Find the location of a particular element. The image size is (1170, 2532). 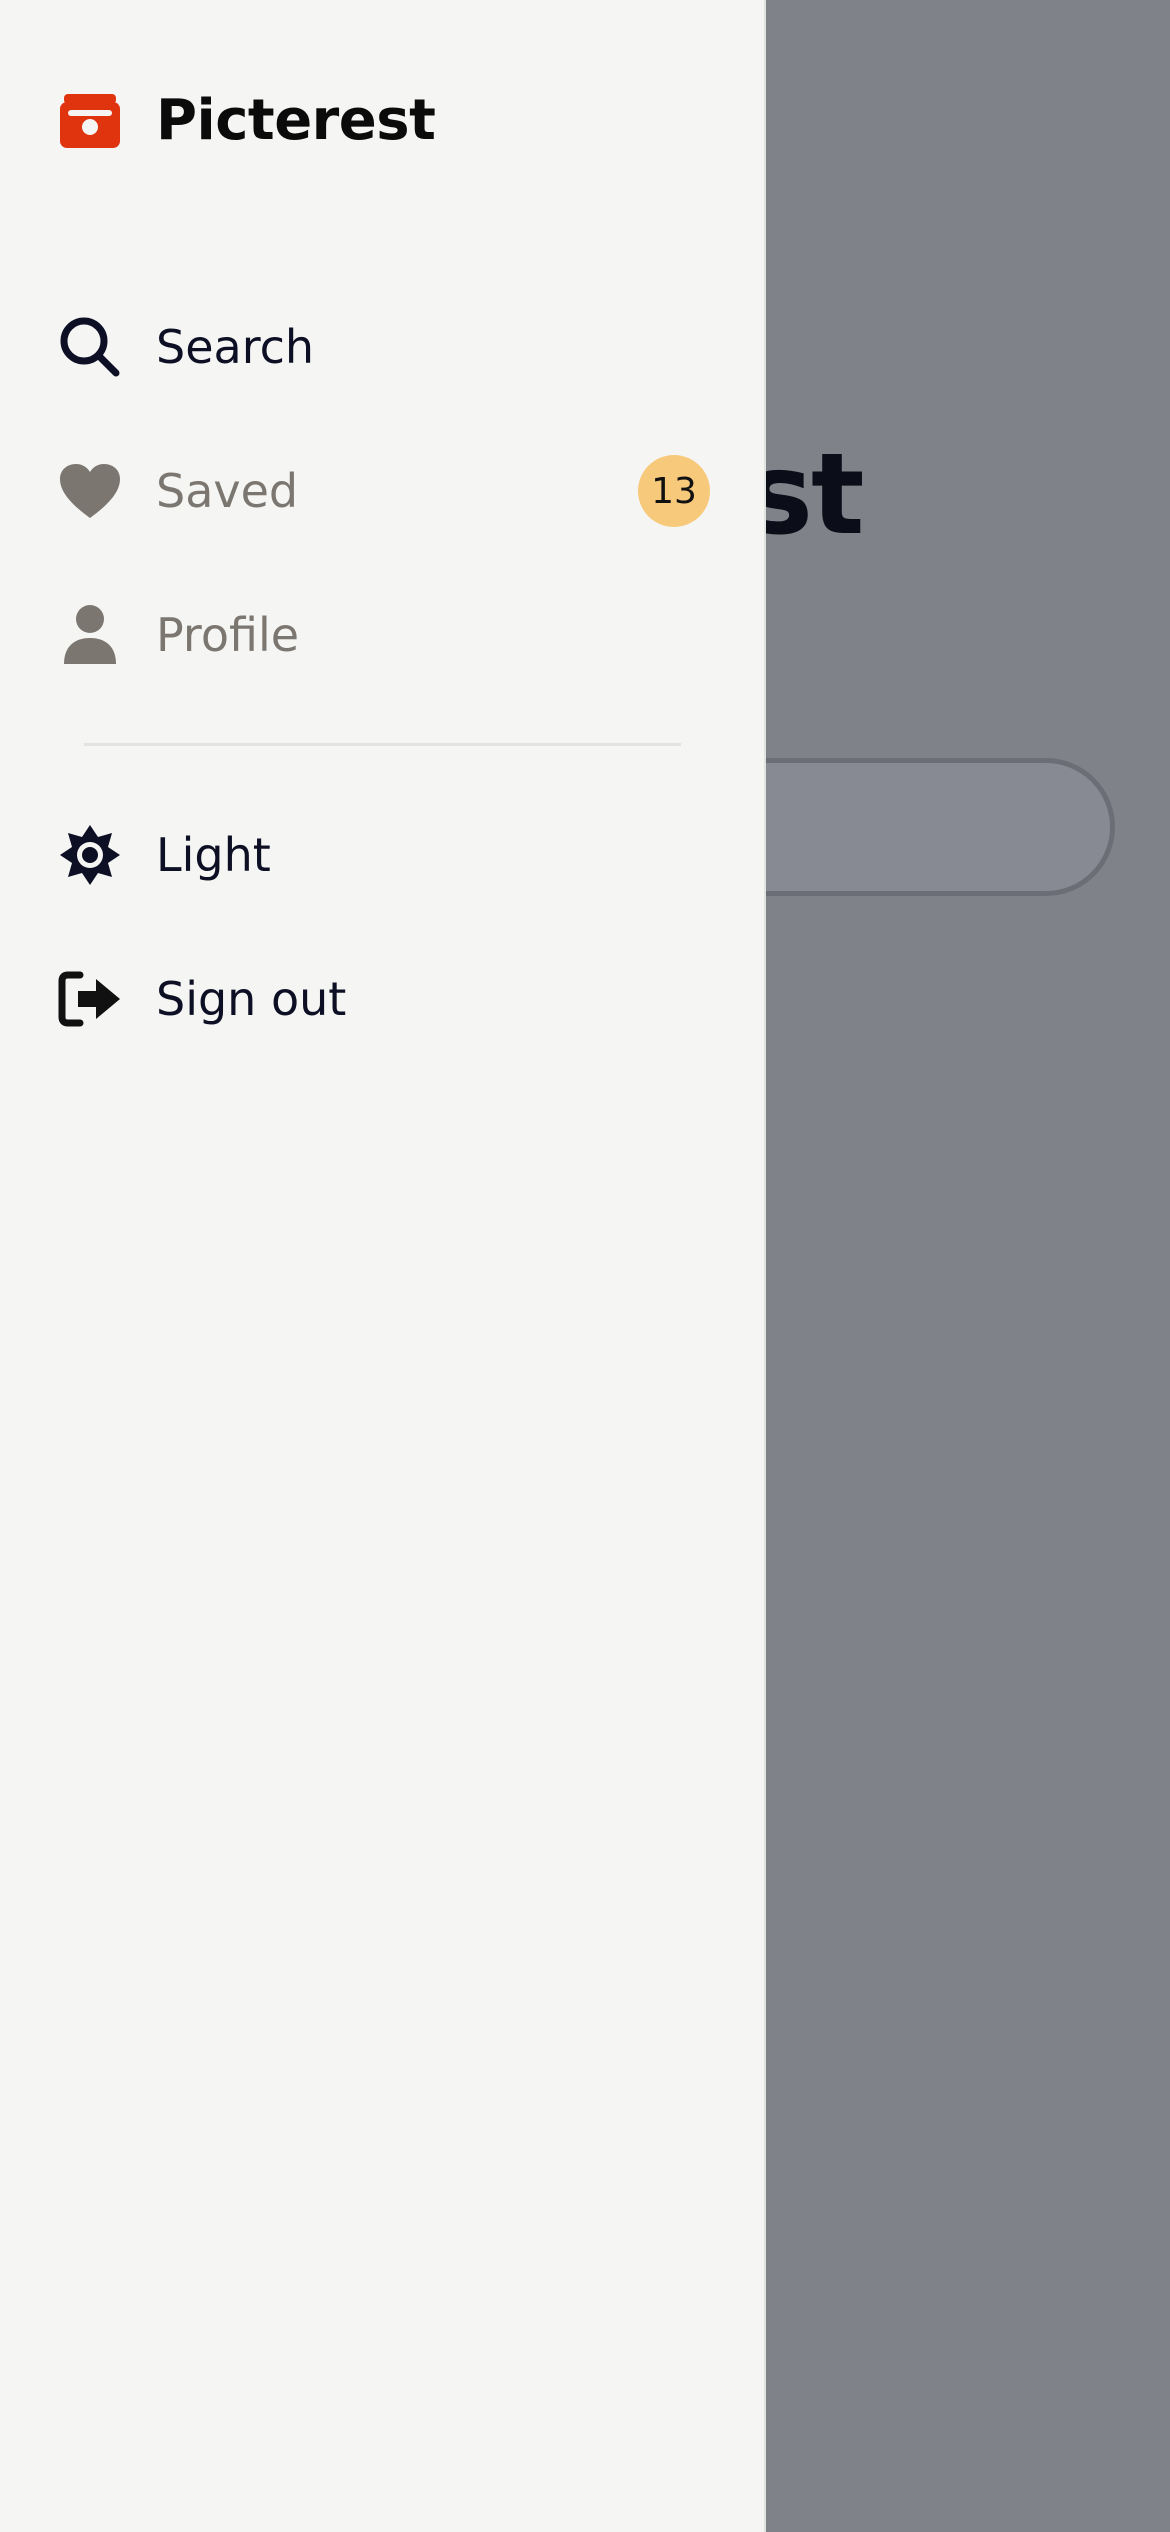

brand-name: Picterest is located at coordinates (296, 120).